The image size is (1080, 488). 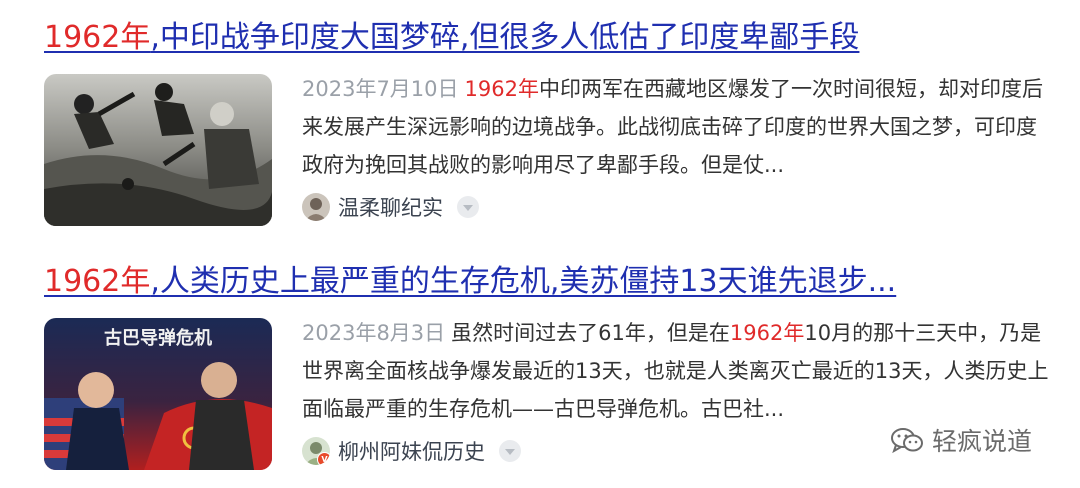 I want to click on verified-badge-icon: V, so click(x=323, y=458).